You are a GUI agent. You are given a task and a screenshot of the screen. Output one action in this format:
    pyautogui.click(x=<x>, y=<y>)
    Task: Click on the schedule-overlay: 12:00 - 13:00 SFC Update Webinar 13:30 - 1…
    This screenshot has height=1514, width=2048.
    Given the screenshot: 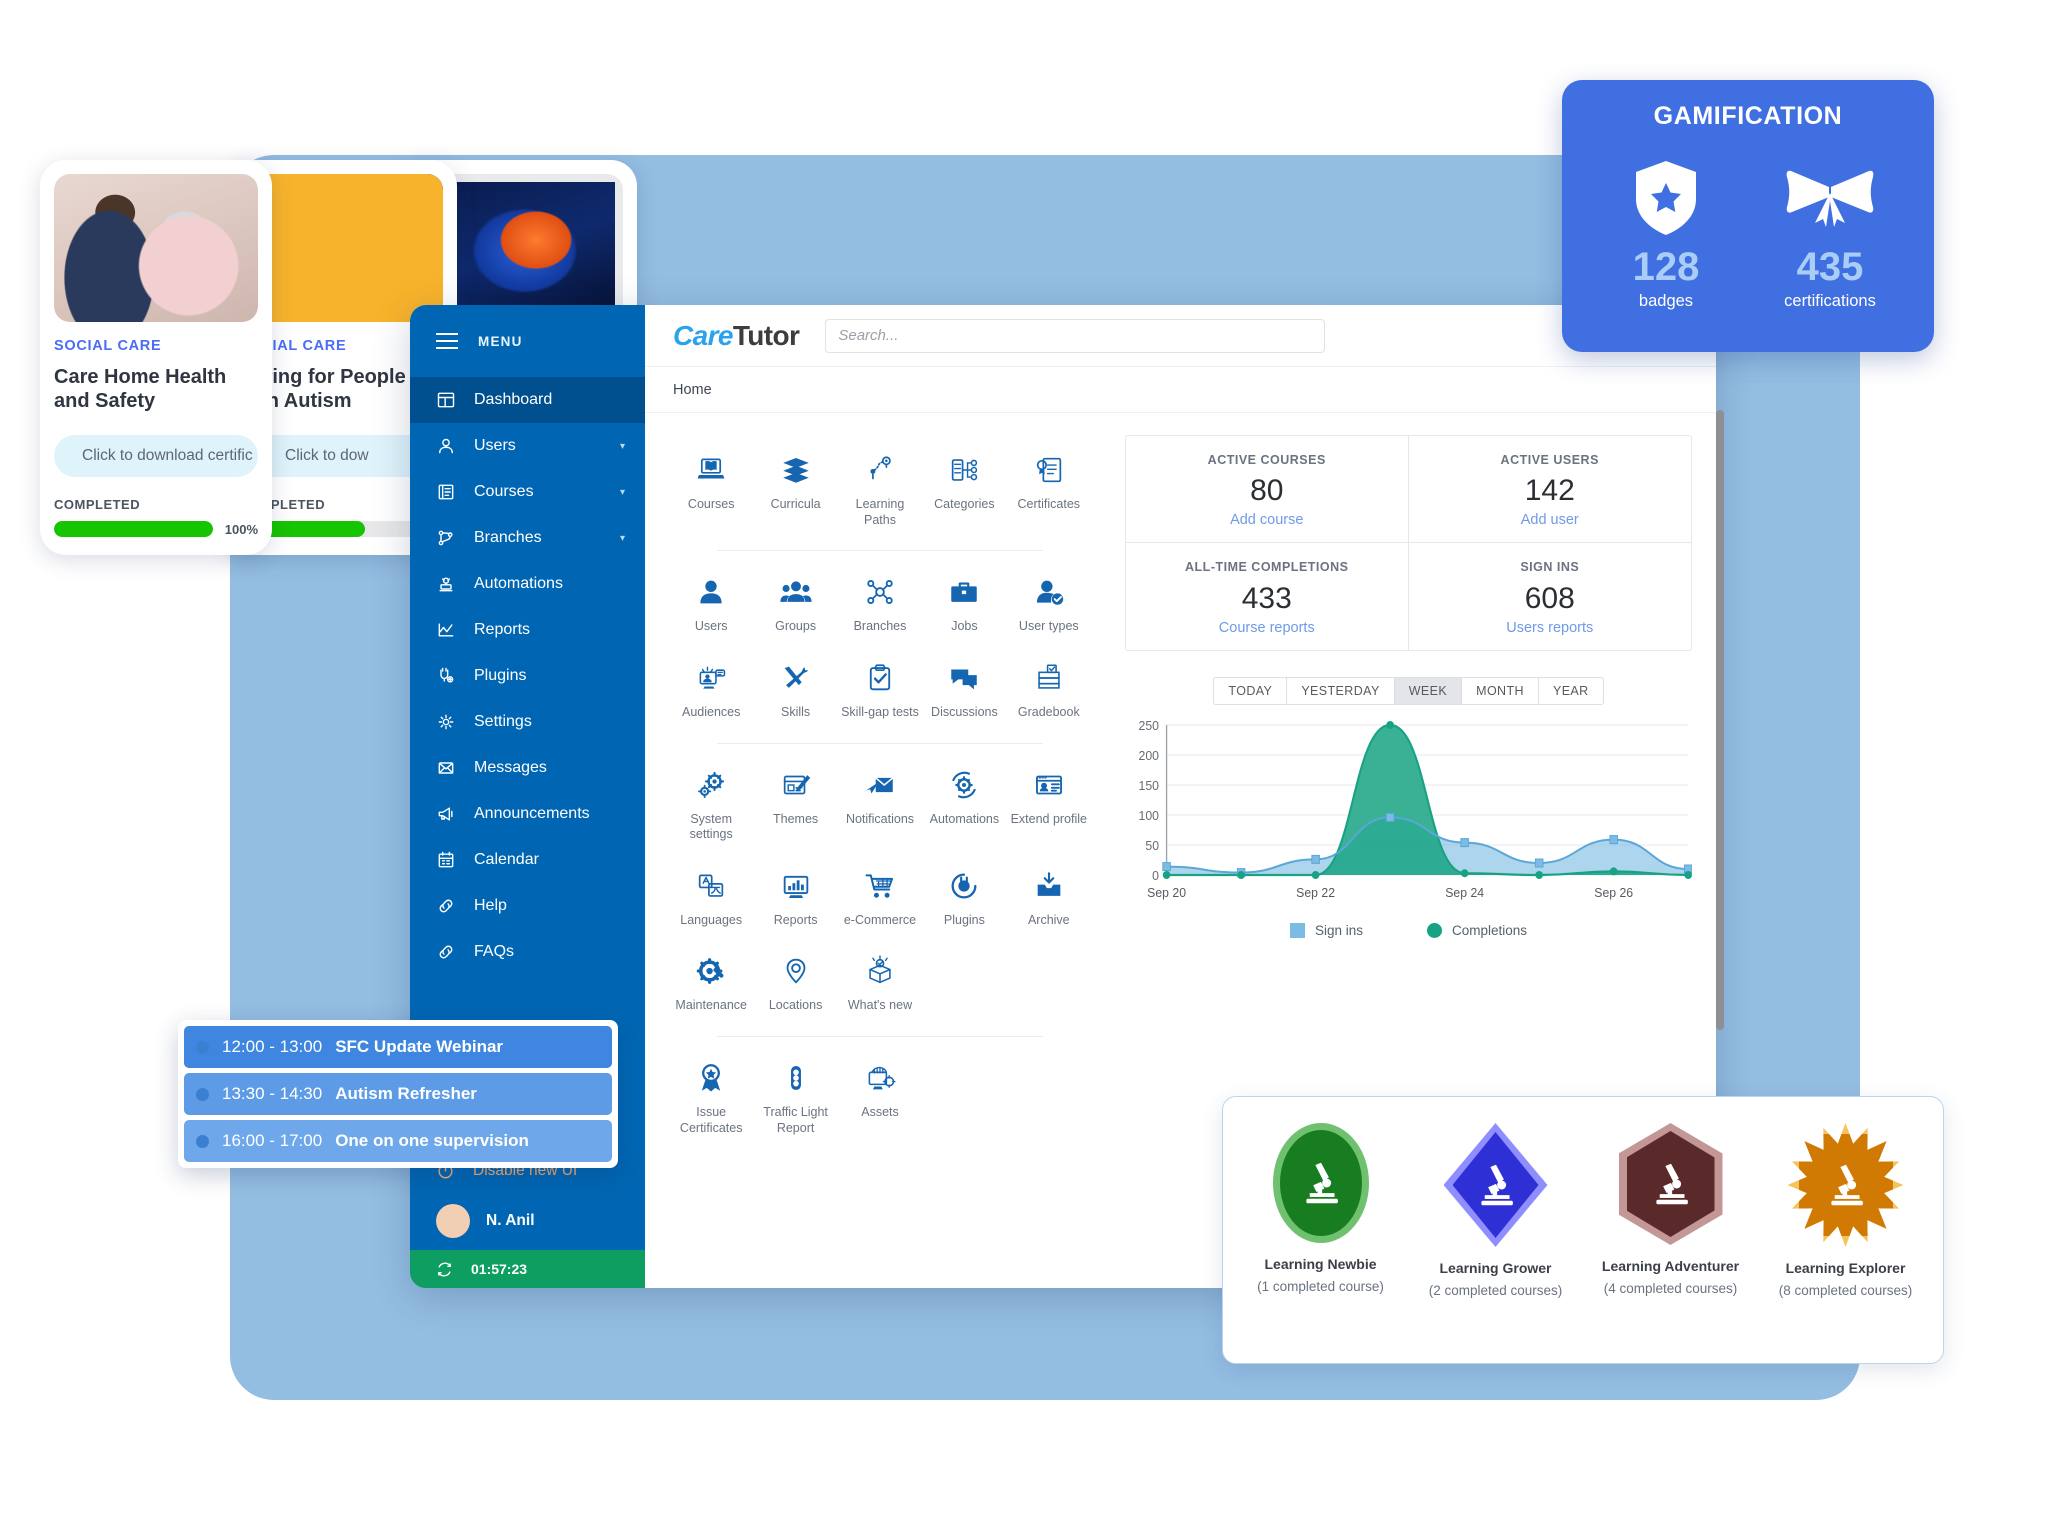 What is the action you would take?
    pyautogui.click(x=398, y=1094)
    